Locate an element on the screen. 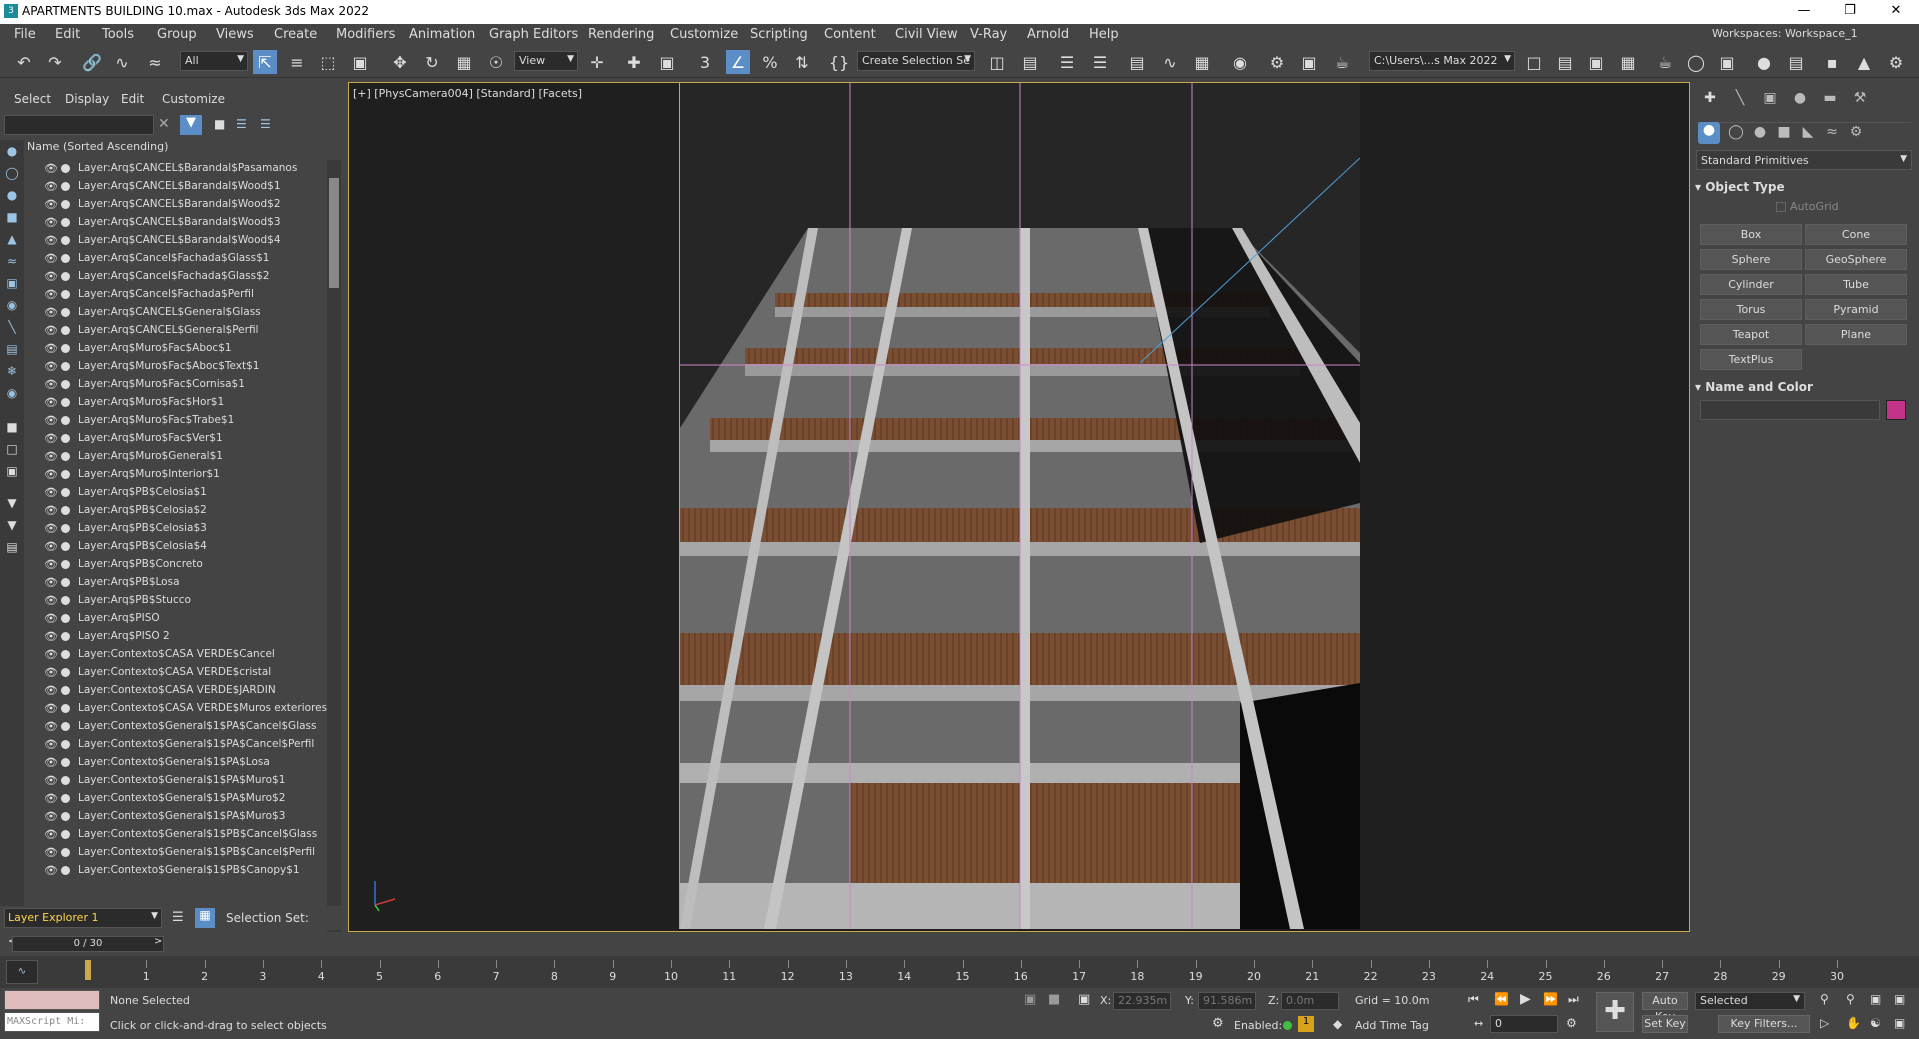 Image resolution: width=1919 pixels, height=1039 pixels. link-icon: 🔗 is located at coordinates (92, 62).